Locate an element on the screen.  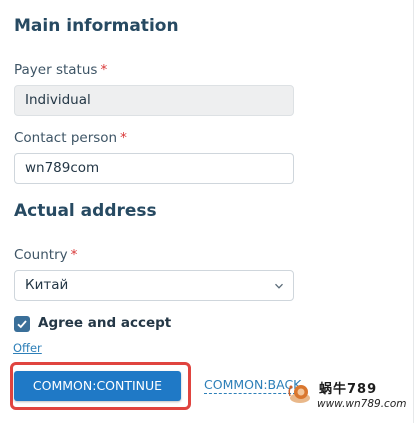
country-label: Country * is located at coordinates (45, 255).